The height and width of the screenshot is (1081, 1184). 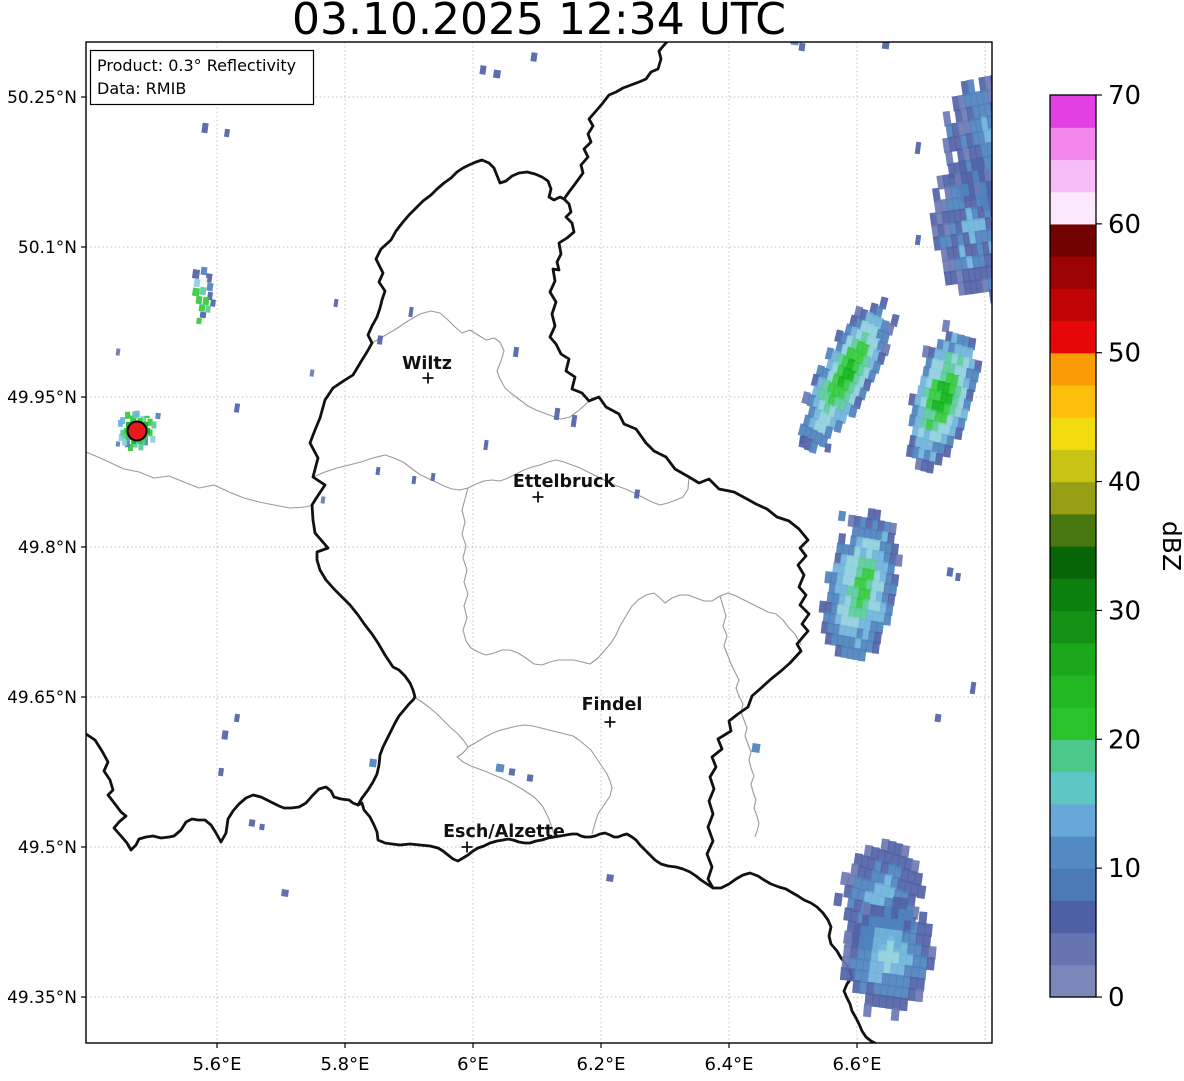 I want to click on colorbar-tick-label: 20, so click(x=1124, y=740).